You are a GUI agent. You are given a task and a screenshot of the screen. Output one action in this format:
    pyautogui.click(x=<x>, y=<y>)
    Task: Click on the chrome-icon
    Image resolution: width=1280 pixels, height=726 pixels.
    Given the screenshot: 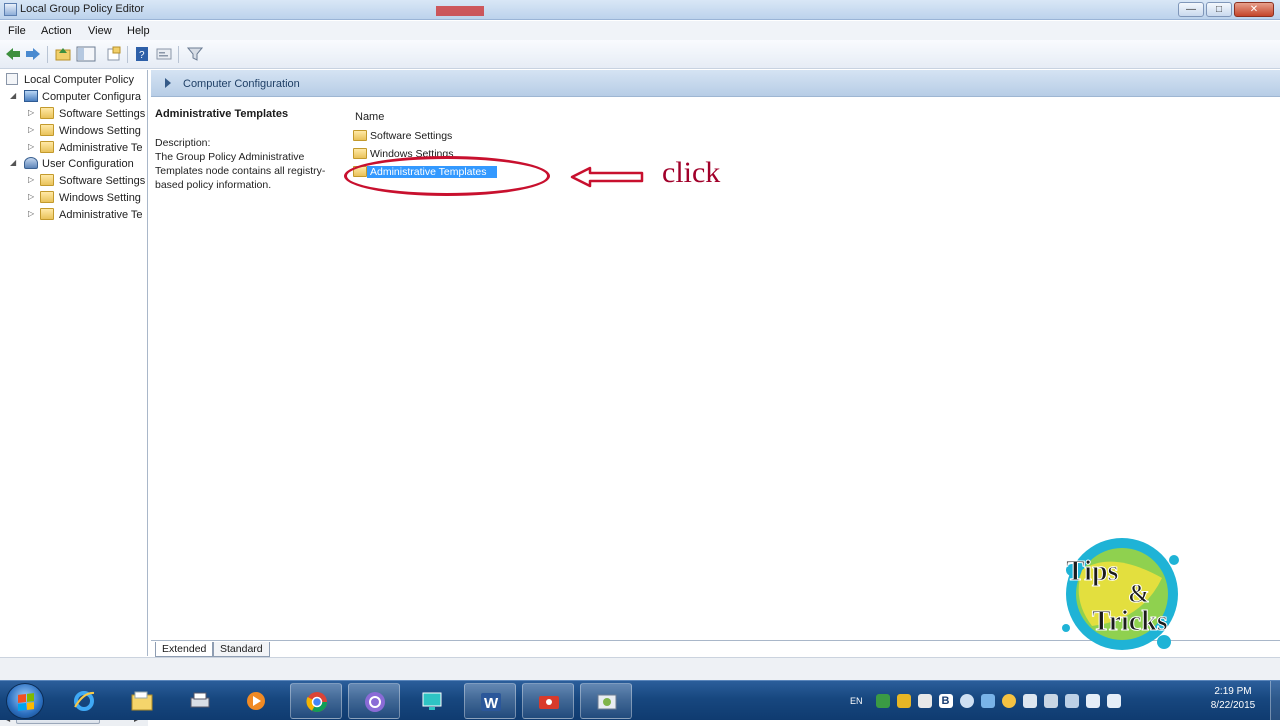 What is the action you would take?
    pyautogui.click(x=316, y=702)
    